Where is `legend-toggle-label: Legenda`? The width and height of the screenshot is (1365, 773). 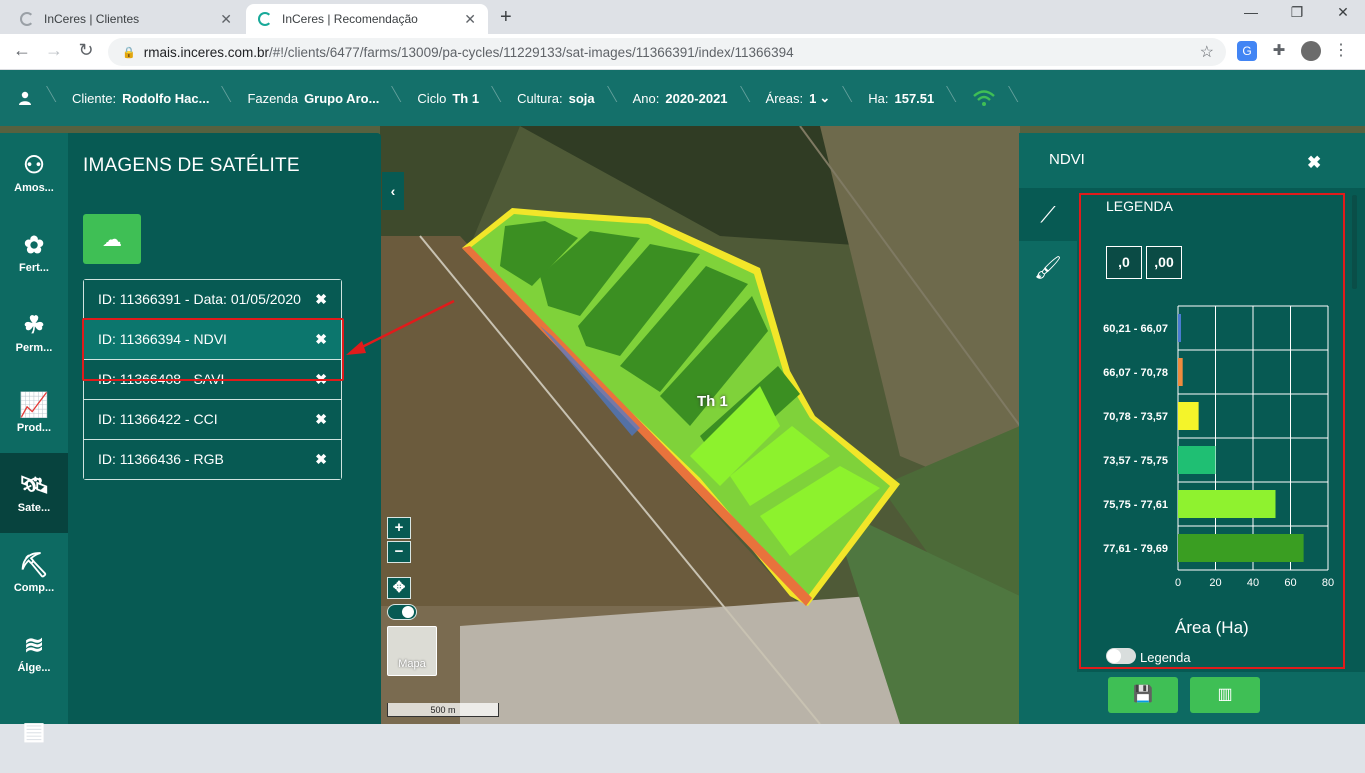 legend-toggle-label: Legenda is located at coordinates (1165, 657).